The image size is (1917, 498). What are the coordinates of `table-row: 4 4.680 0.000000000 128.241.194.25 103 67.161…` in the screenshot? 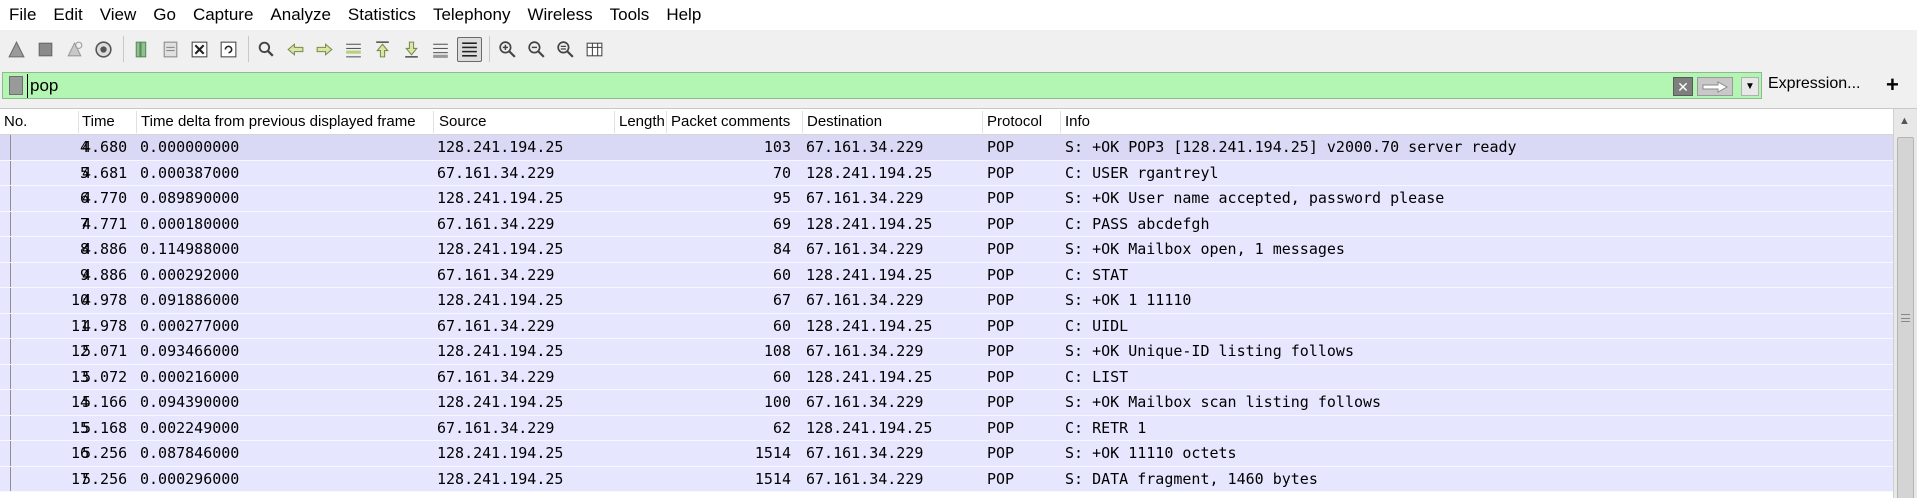 It's located at (946, 148).